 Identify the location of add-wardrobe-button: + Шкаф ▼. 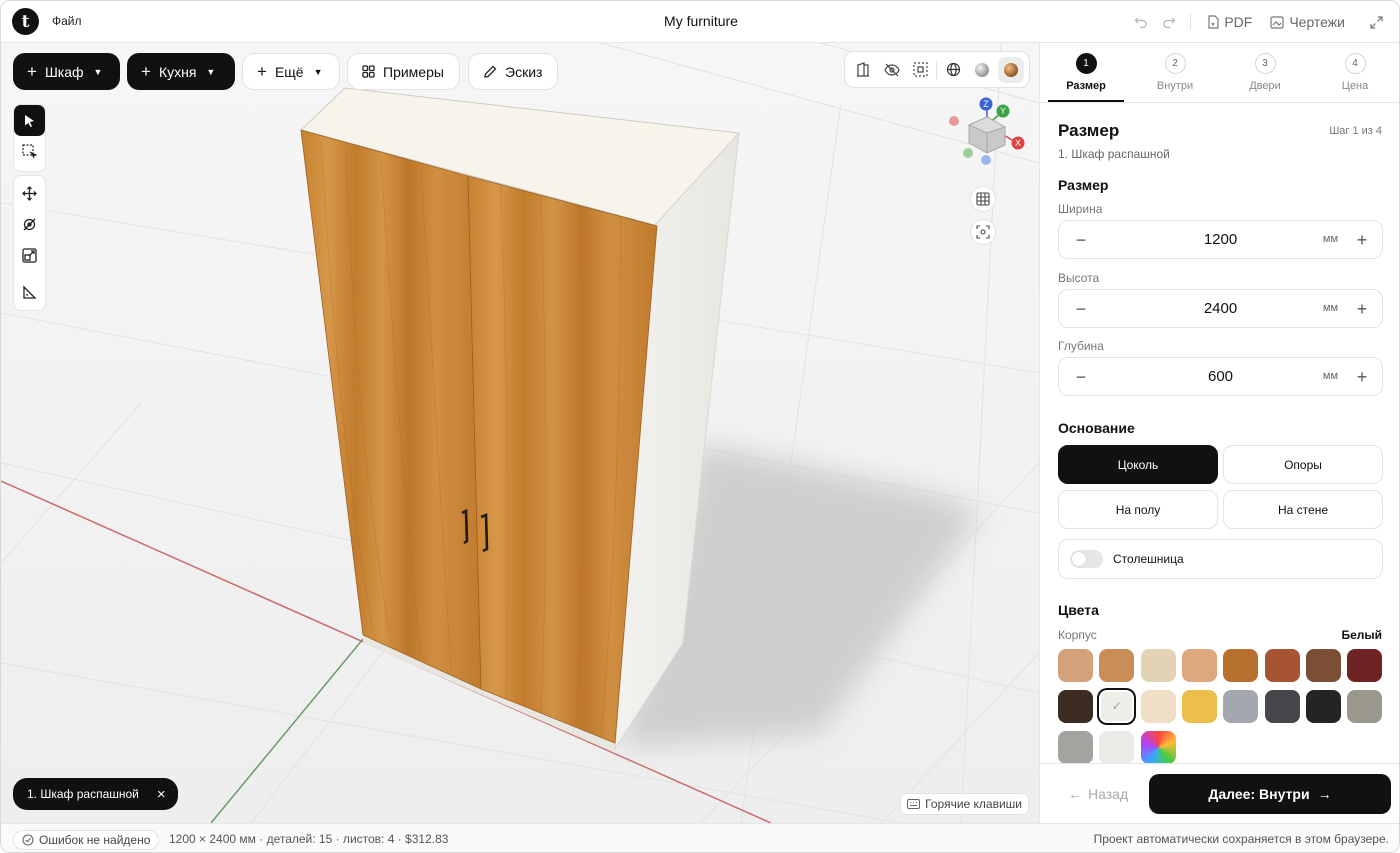
(66, 71).